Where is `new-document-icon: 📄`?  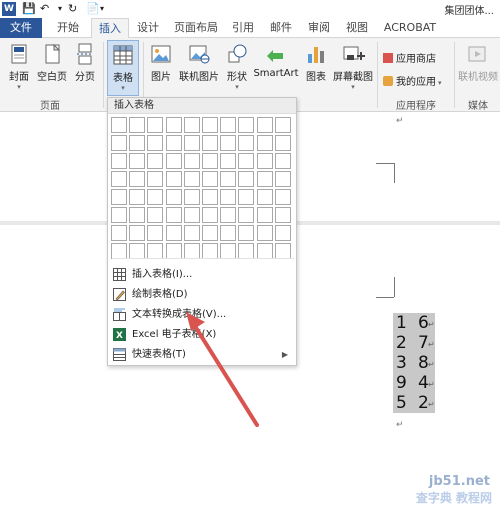 new-document-icon: 📄 is located at coordinates (93, 9).